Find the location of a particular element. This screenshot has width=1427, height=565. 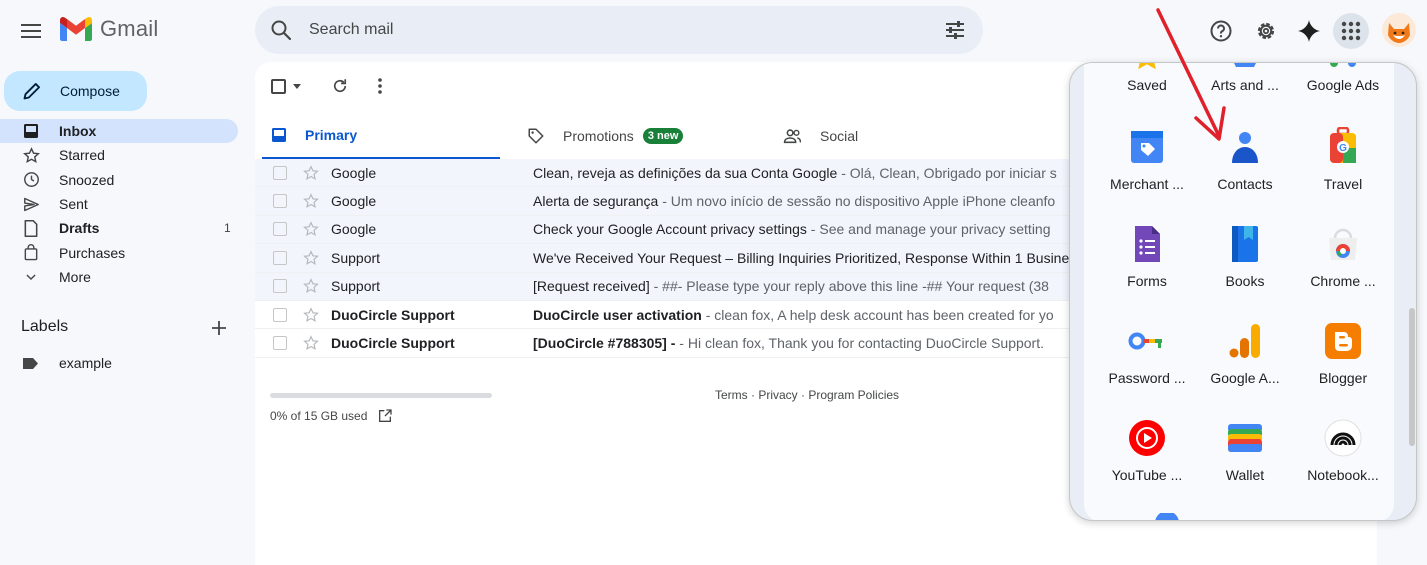

sidebar-item-label: Starred is located at coordinates (82, 155).